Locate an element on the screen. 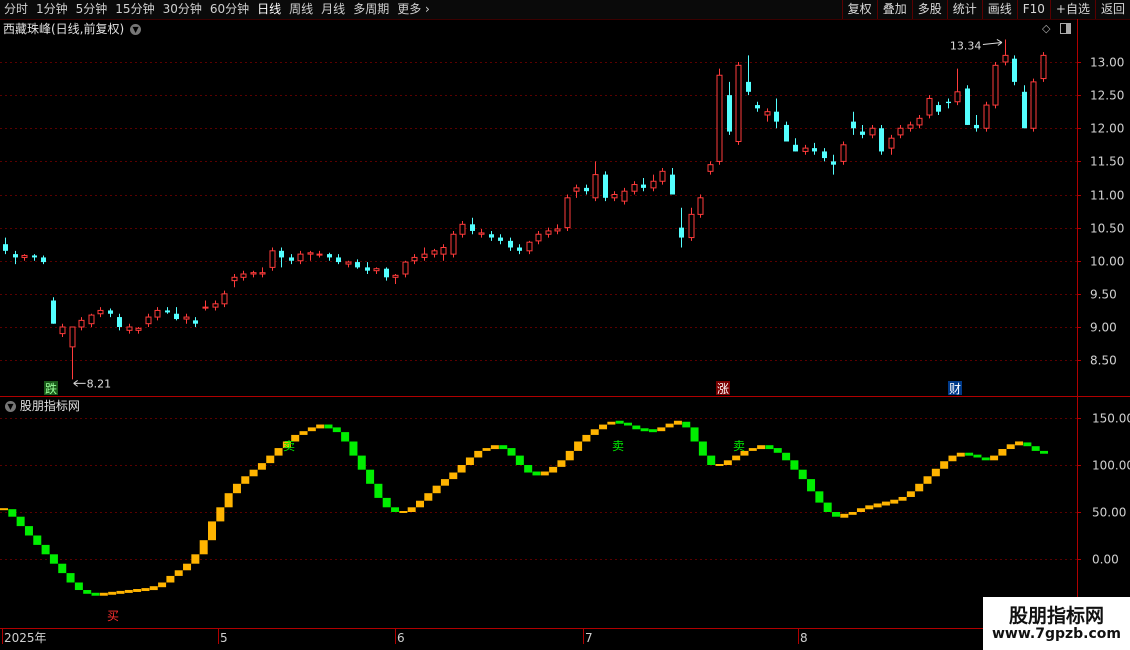 This screenshot has height=650, width=1130. time-axis-label: 2025年 is located at coordinates (25, 638).